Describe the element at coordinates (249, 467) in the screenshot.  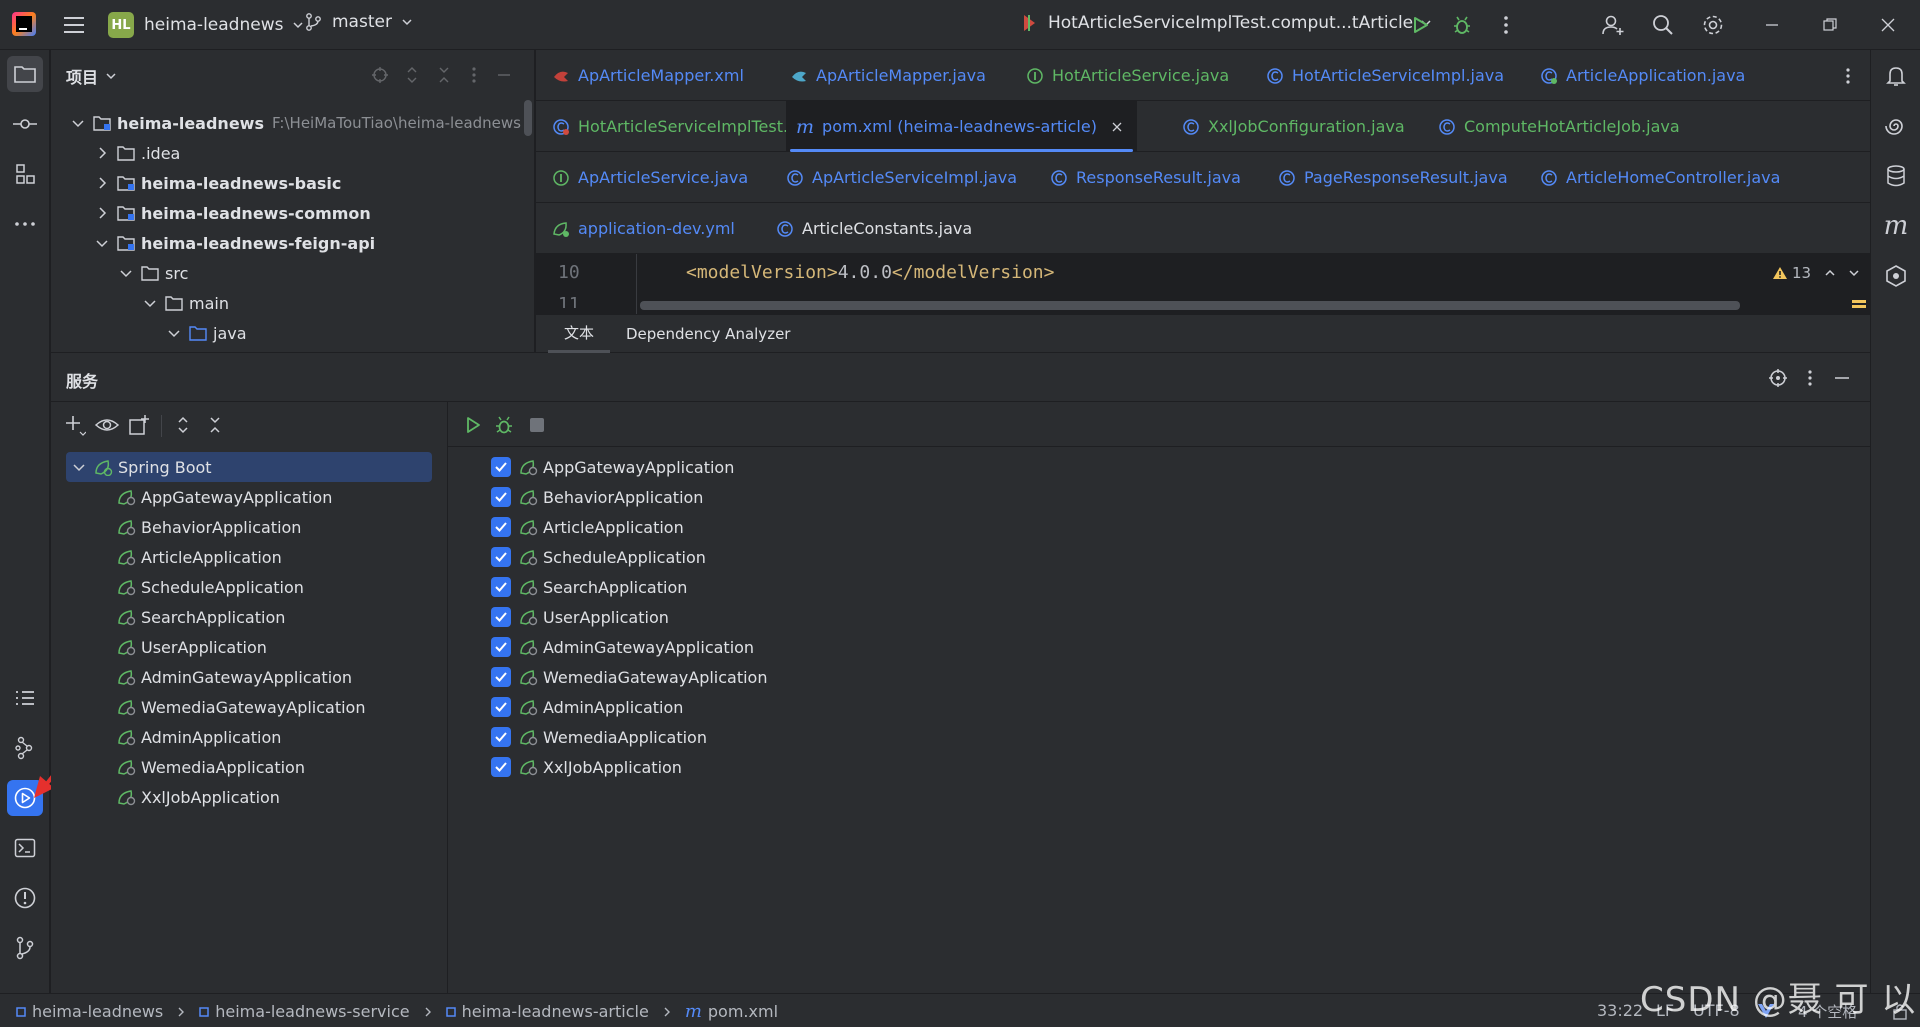
I see `spring-boot-group: Spring Boot` at that location.